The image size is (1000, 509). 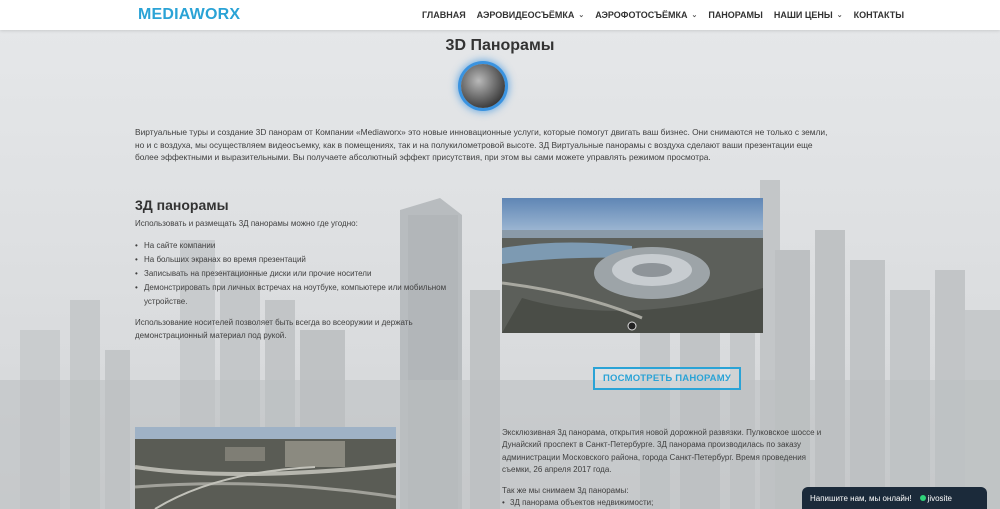 I want to click on view-panorama-button: ПОСМОТРЕТЬ ПАНОРАМУ, so click(x=667, y=378).